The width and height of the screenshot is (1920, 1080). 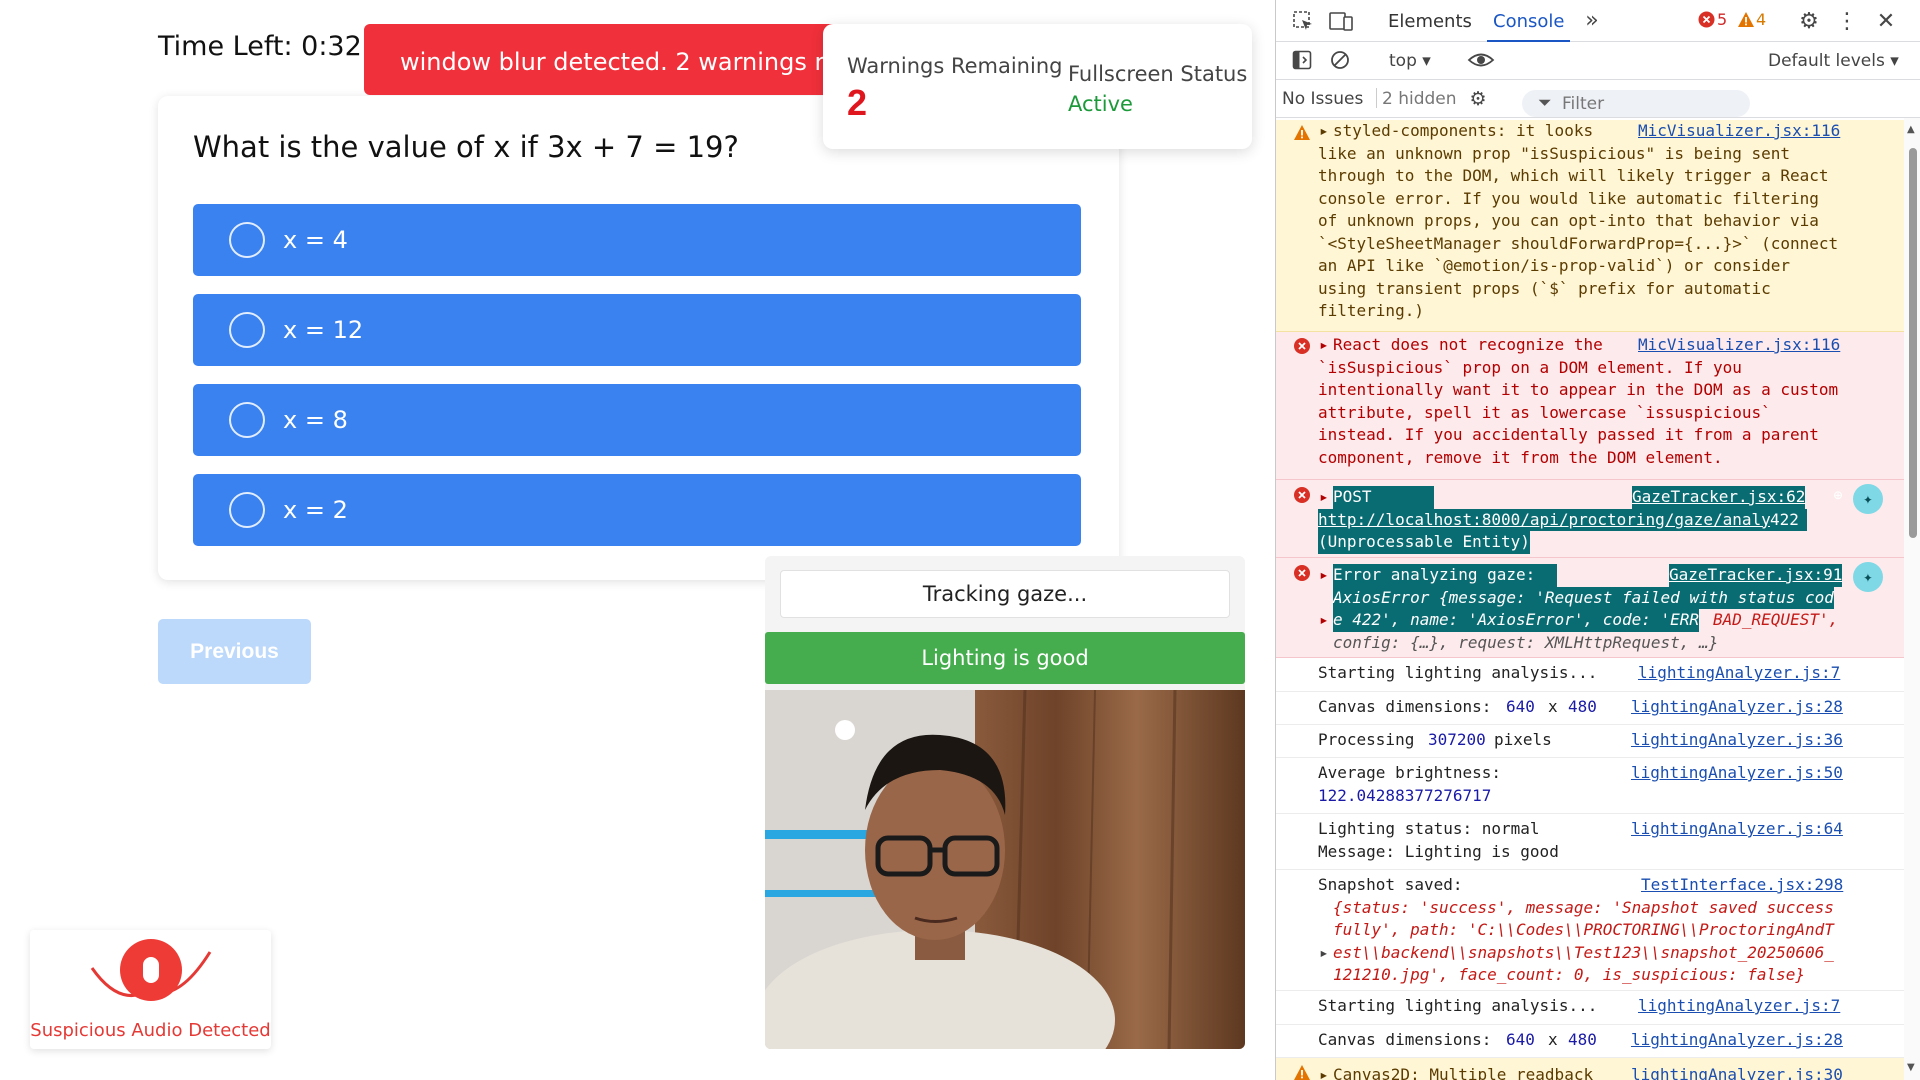 I want to click on console-scrollbar: ▲ ▼, so click(x=1912, y=599).